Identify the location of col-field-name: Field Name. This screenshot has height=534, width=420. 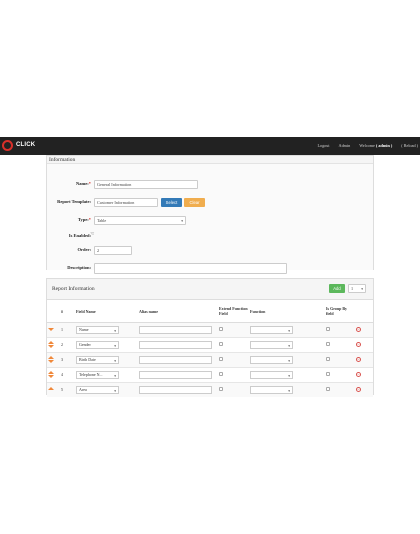
(106, 312).